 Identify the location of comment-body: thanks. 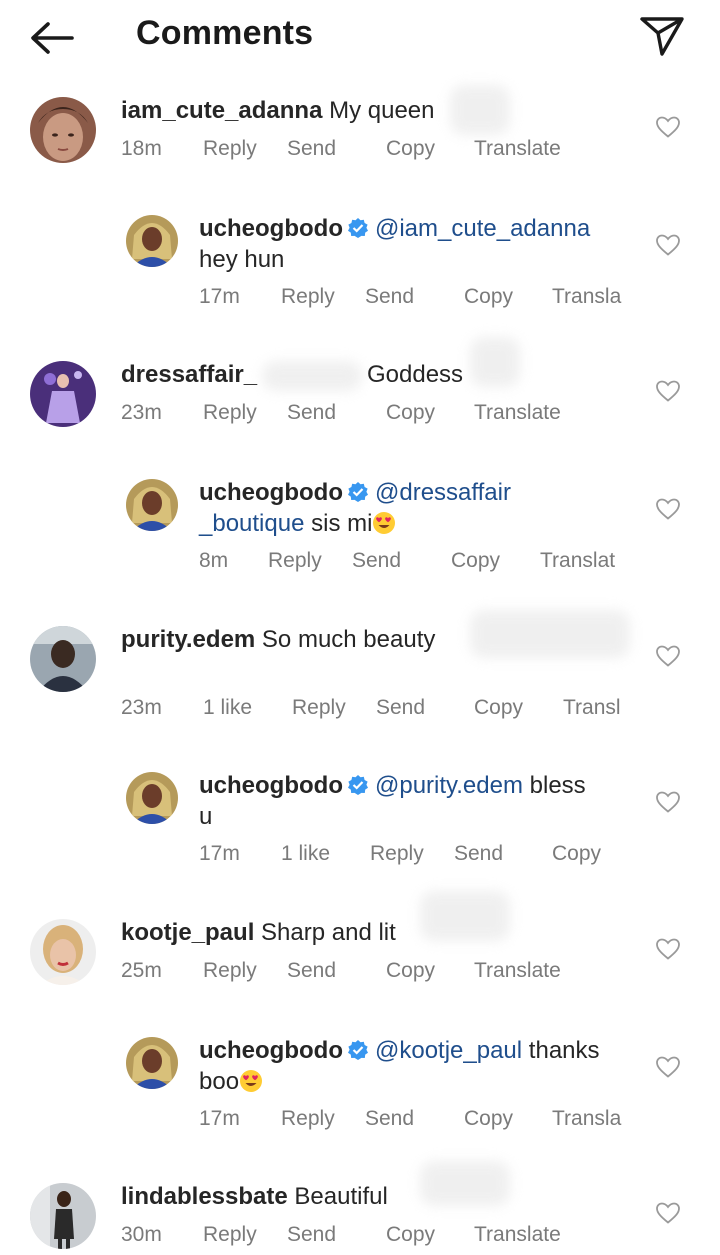
(564, 1050).